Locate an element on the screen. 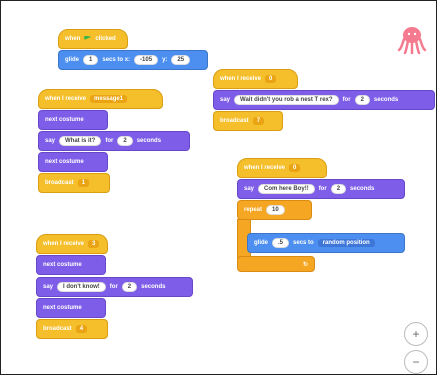  glide-secs-input: .5 is located at coordinates (281, 243).